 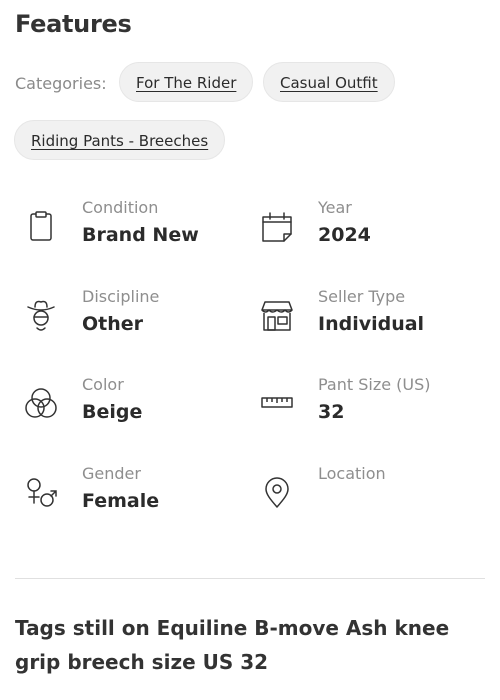 I want to click on section-title: Features, so click(x=73, y=24).